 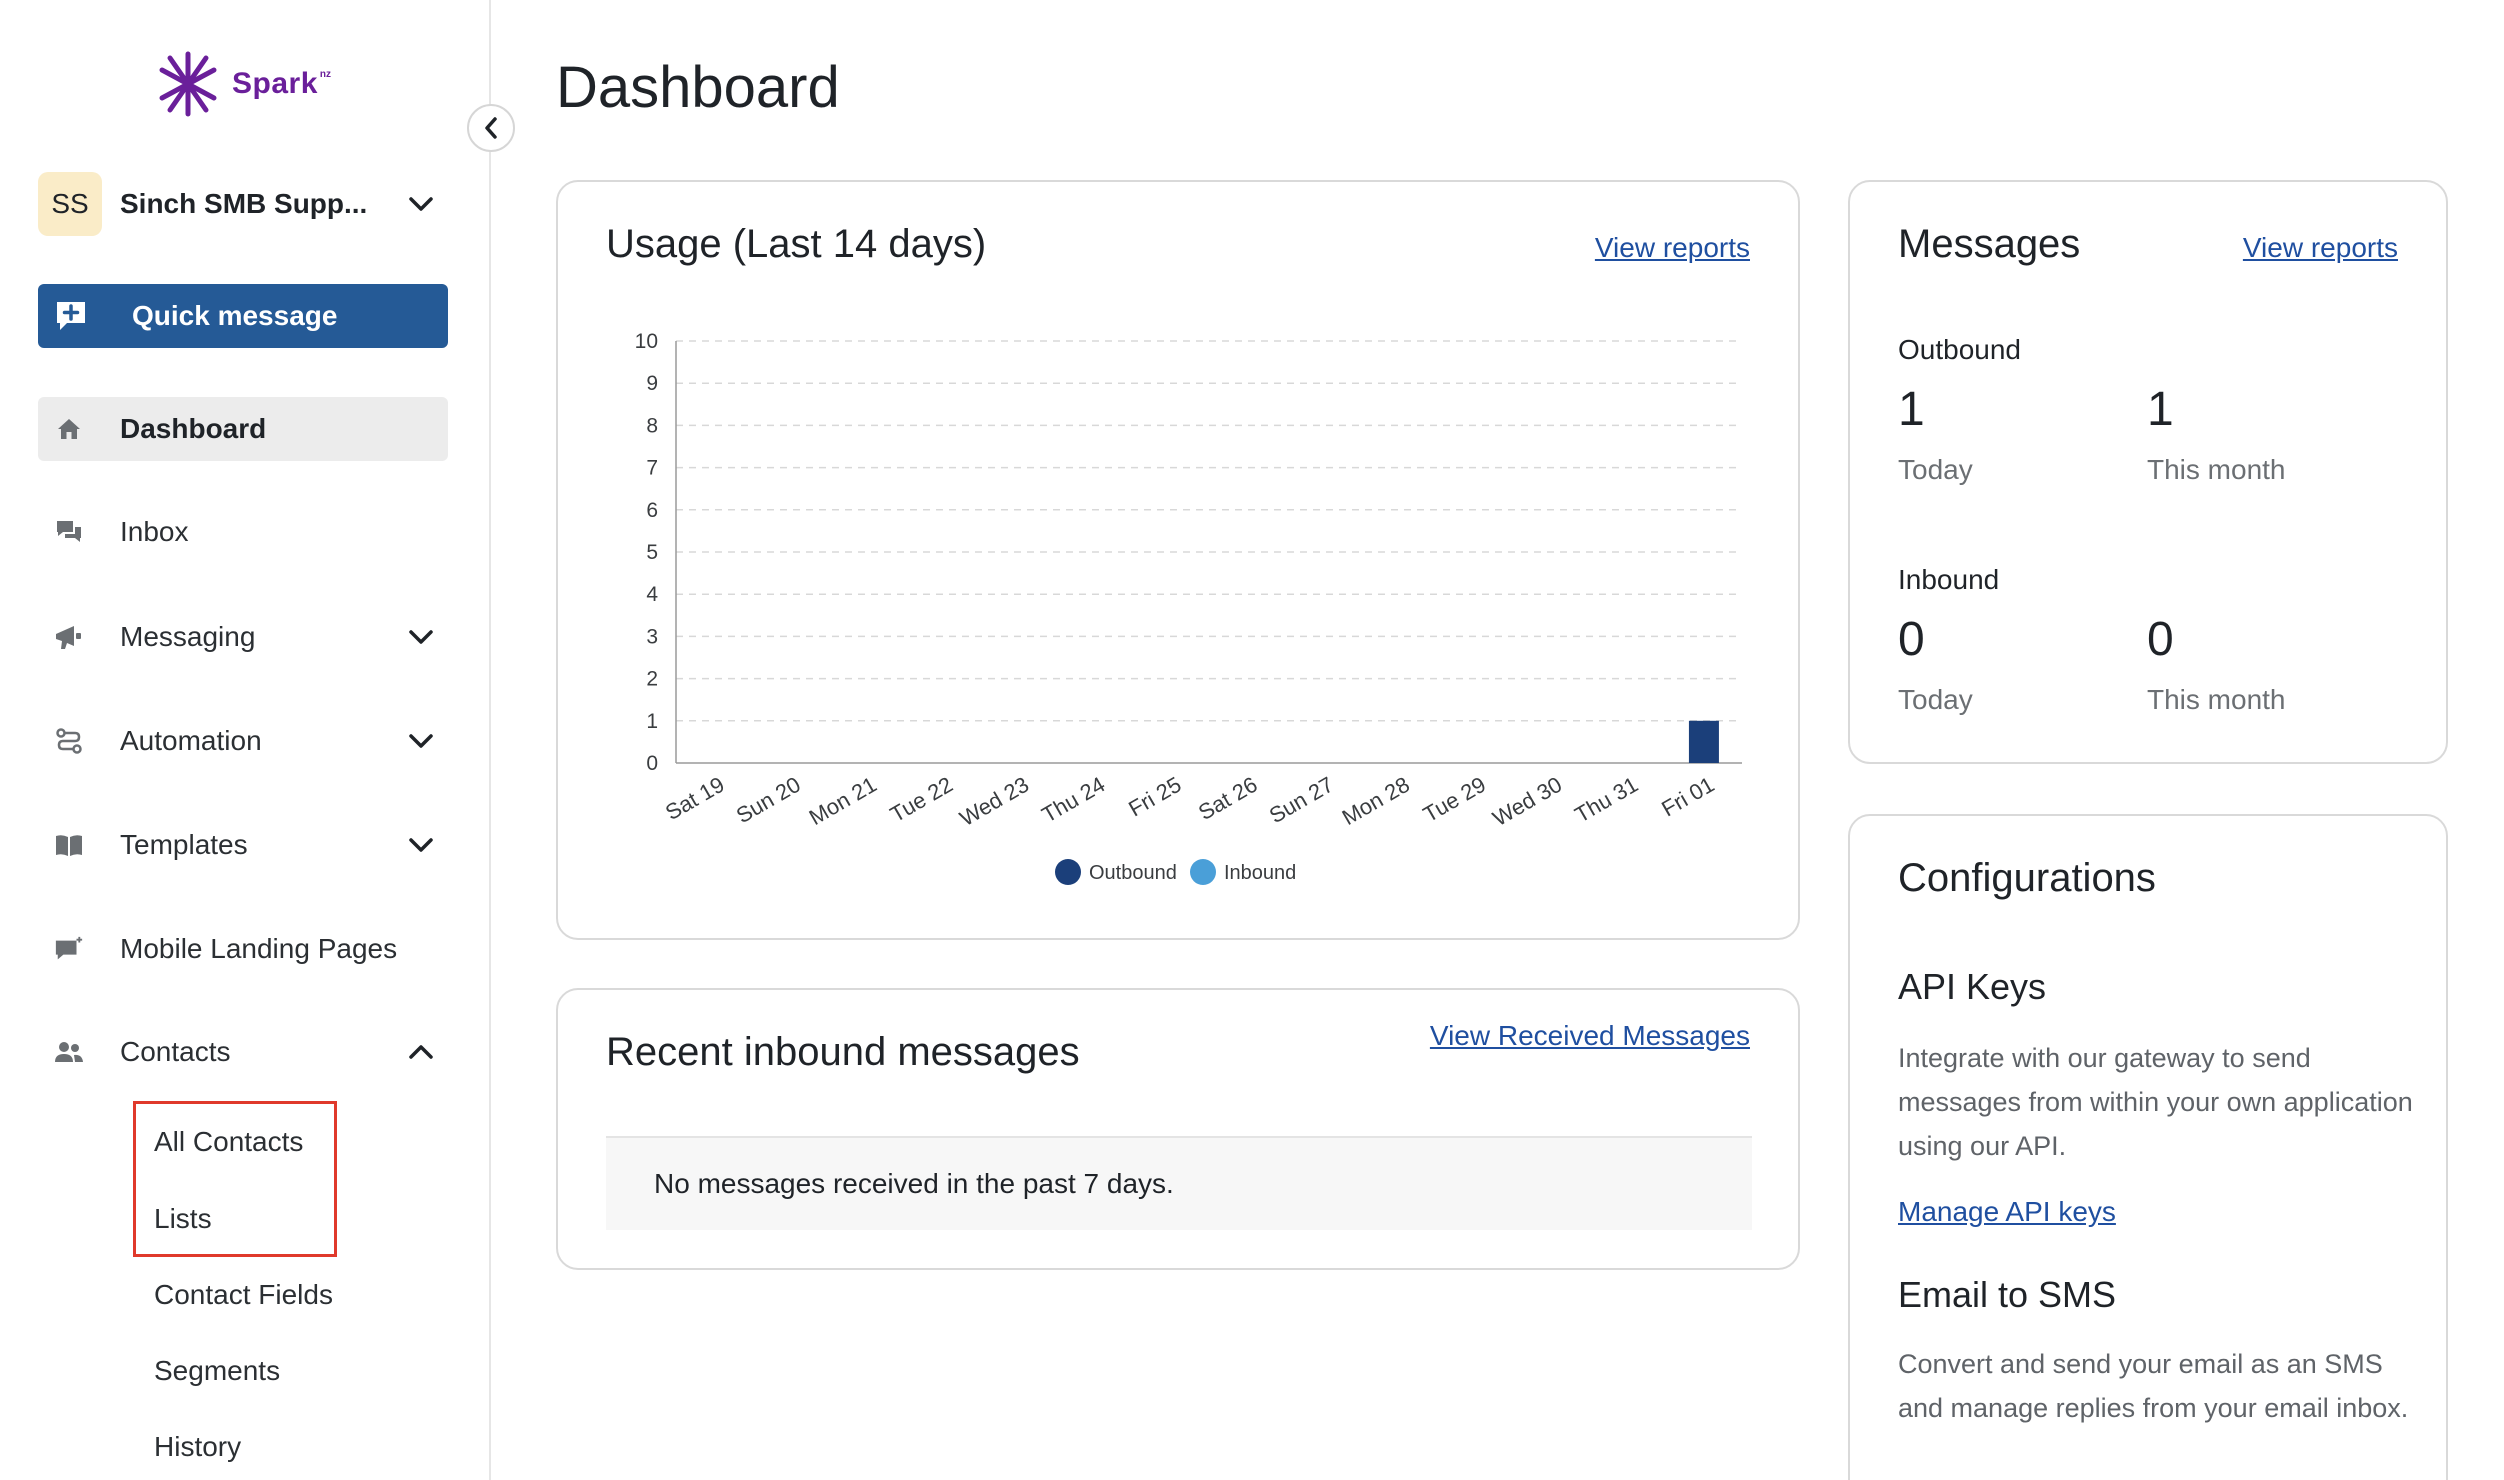 I want to click on nav-label-mobile-landing-pages: Mobile Landing Pages, so click(x=259, y=948).